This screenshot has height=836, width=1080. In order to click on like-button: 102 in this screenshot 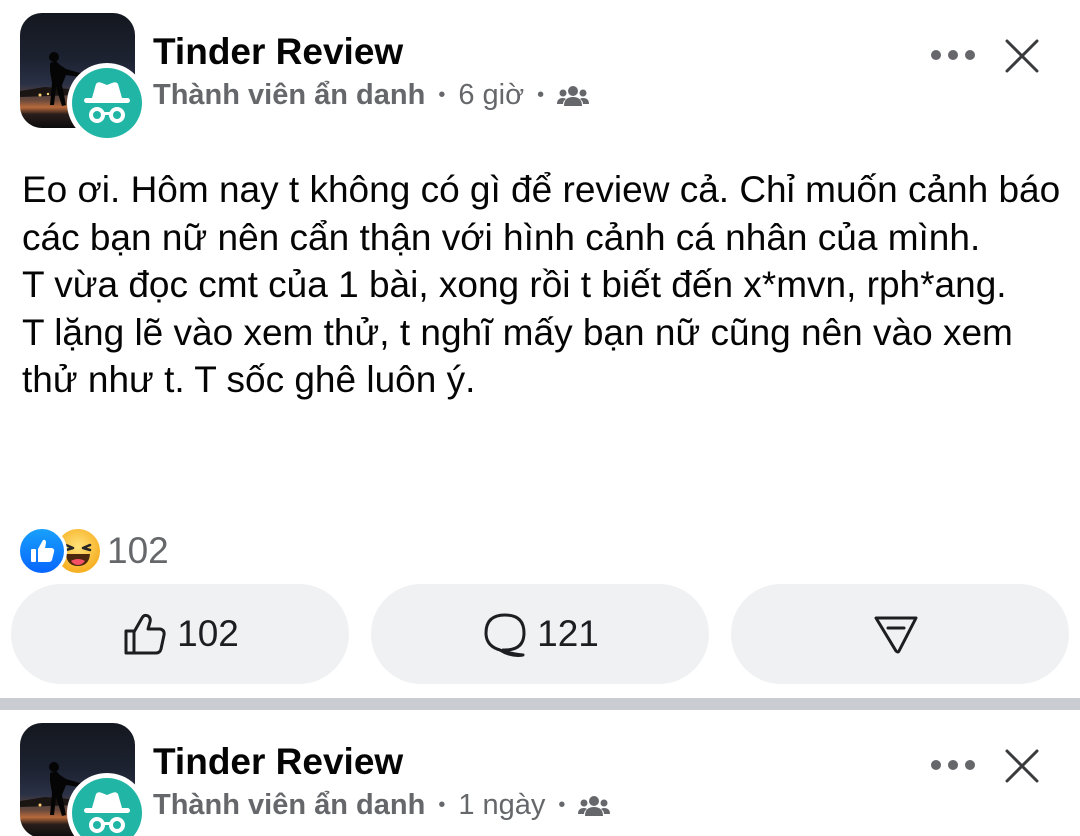, I will do `click(180, 634)`.